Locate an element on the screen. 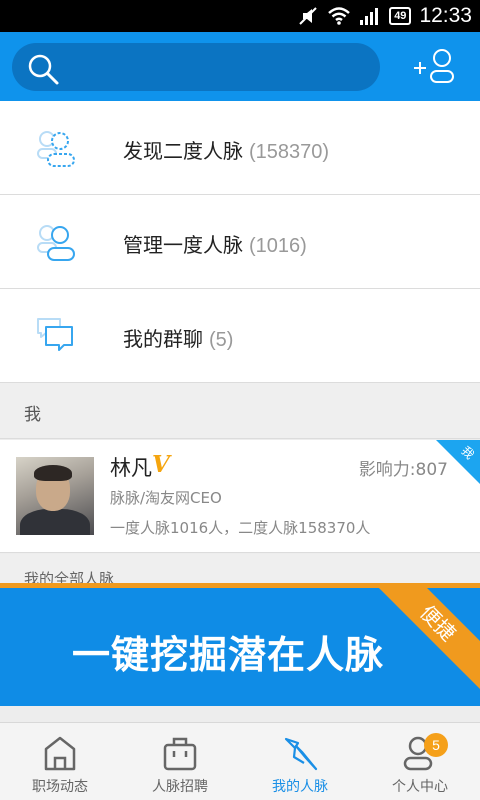  signal-icon is located at coordinates (369, 16).